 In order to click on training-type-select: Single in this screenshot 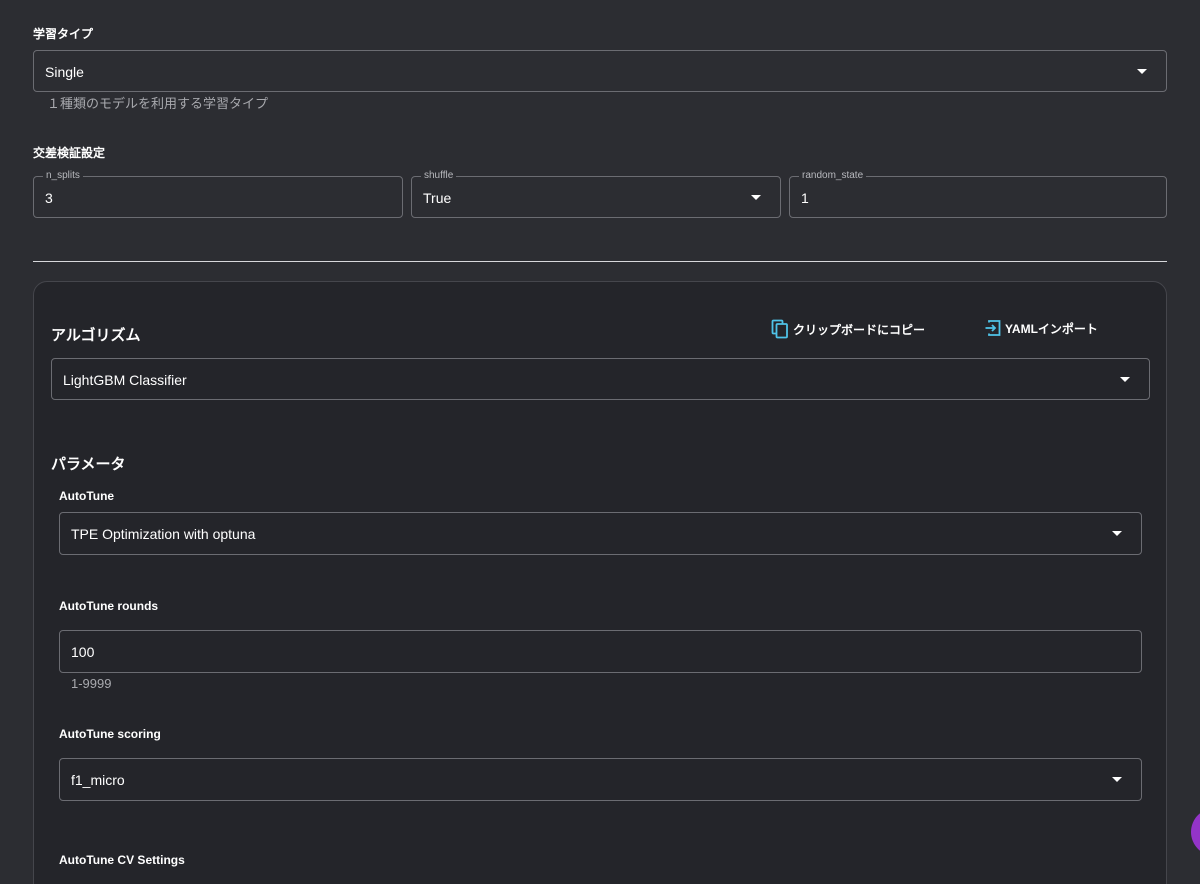, I will do `click(600, 71)`.